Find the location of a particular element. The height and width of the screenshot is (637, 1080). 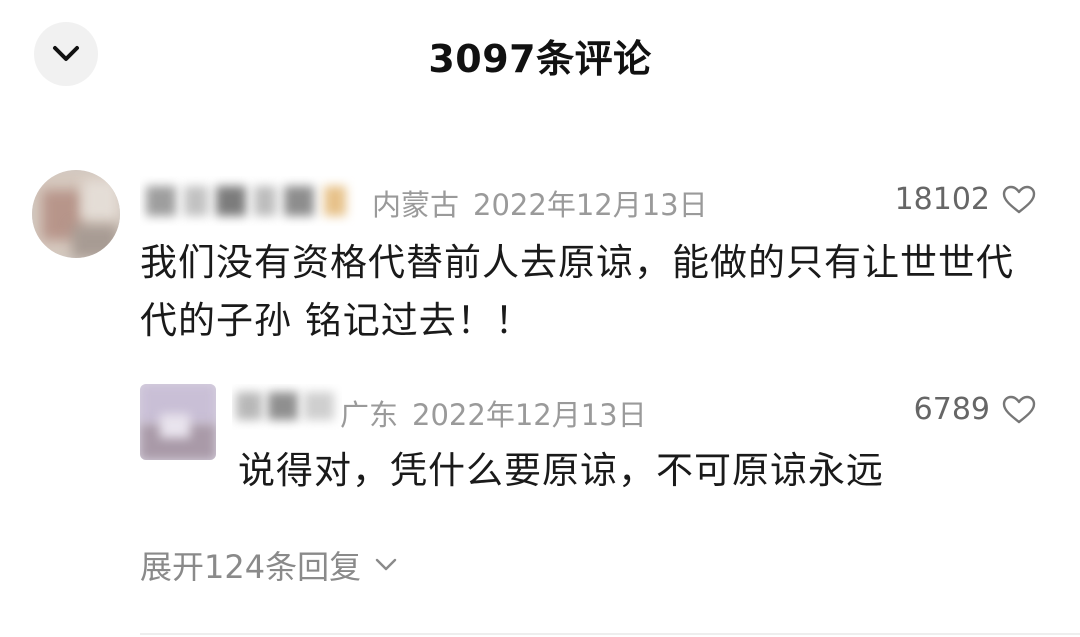

page-title: 3097条评论 is located at coordinates (540, 59).